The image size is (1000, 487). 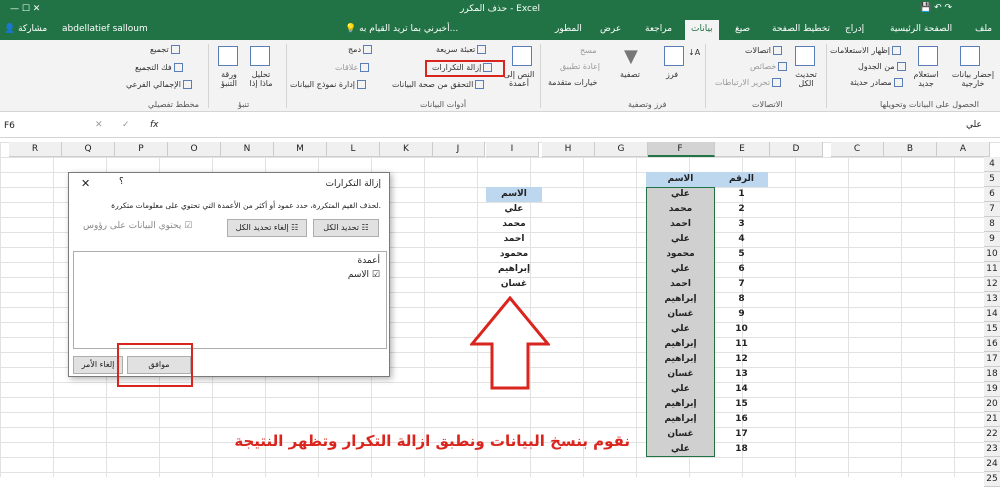 What do you see at coordinates (25, 29) in the screenshot?
I see `share-button: 👤 مشاركة` at bounding box center [25, 29].